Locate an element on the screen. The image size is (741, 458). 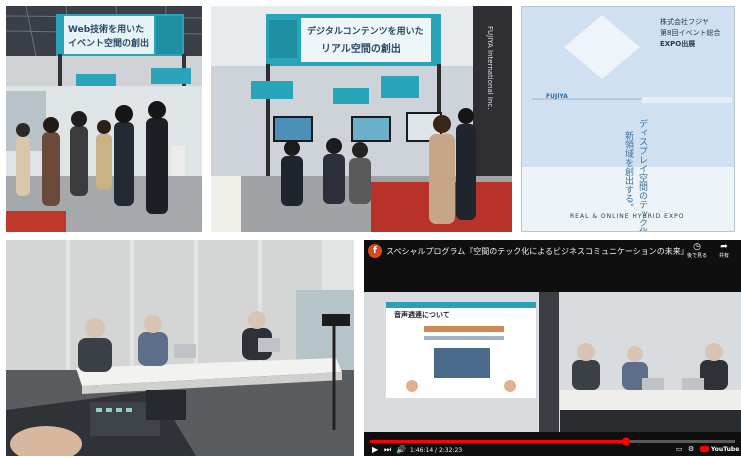
settings-icon: ⚙ is located at coordinates (691, 449).